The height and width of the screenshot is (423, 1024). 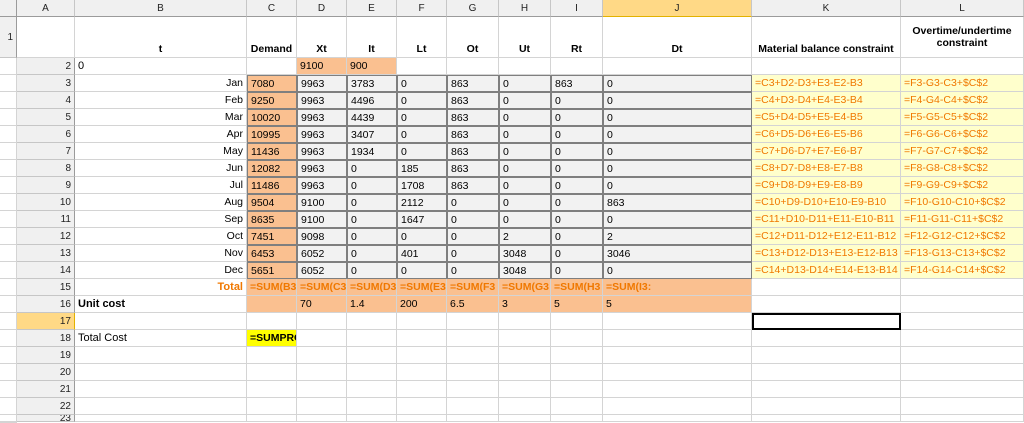 What do you see at coordinates (322, 83) in the screenshot?
I see `cell-xt-3: 9963` at bounding box center [322, 83].